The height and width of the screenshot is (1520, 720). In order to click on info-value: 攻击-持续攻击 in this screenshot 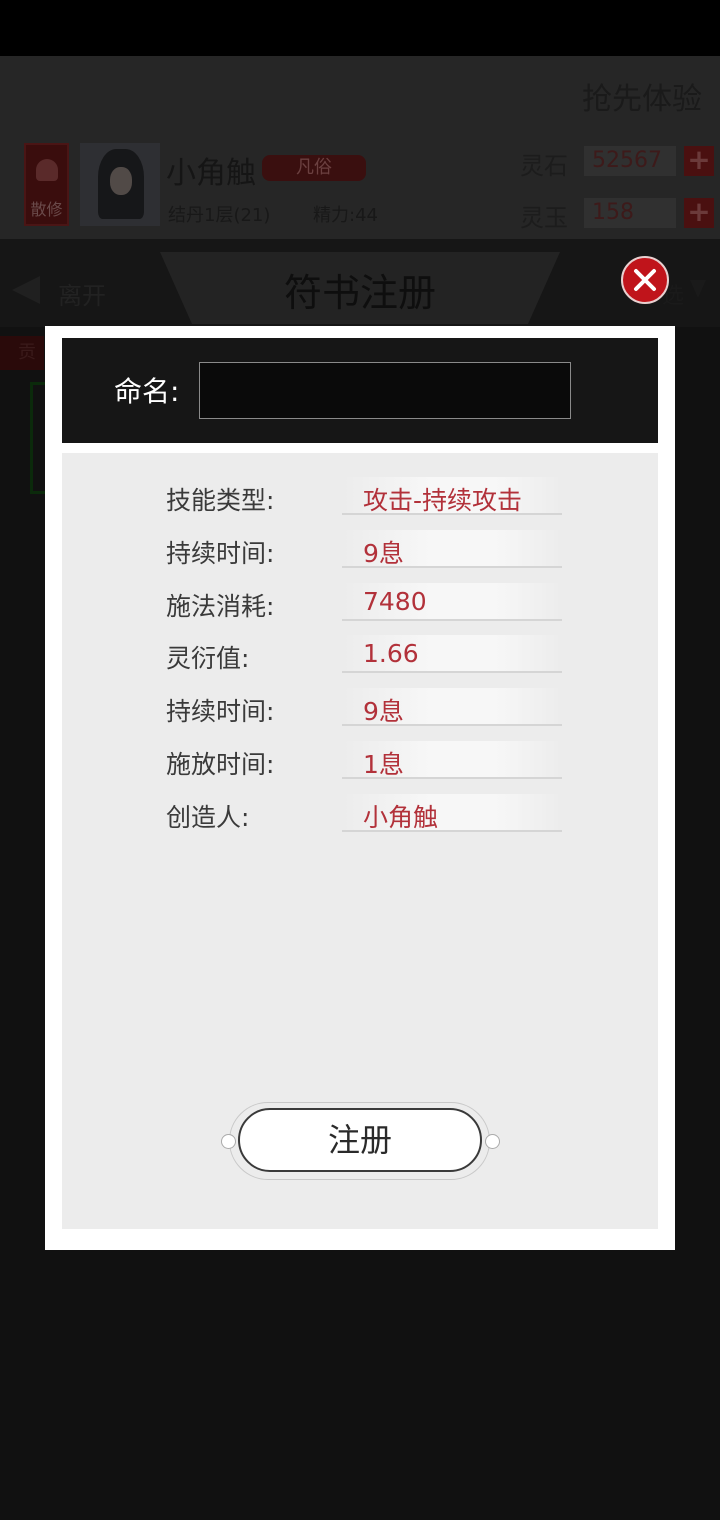, I will do `click(443, 500)`.